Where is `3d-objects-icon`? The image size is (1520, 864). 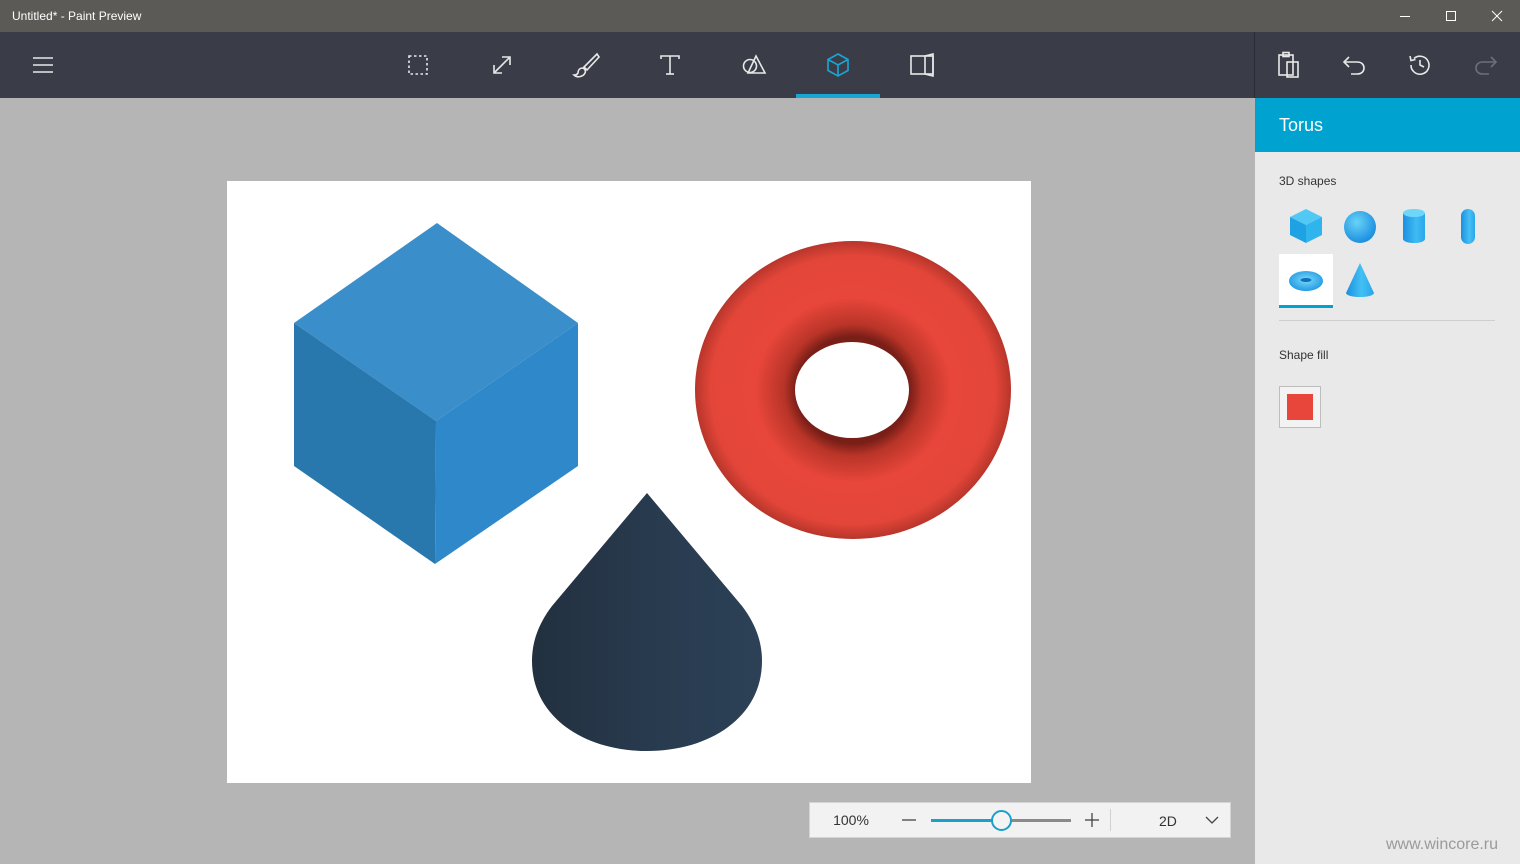 3d-objects-icon is located at coordinates (838, 65).